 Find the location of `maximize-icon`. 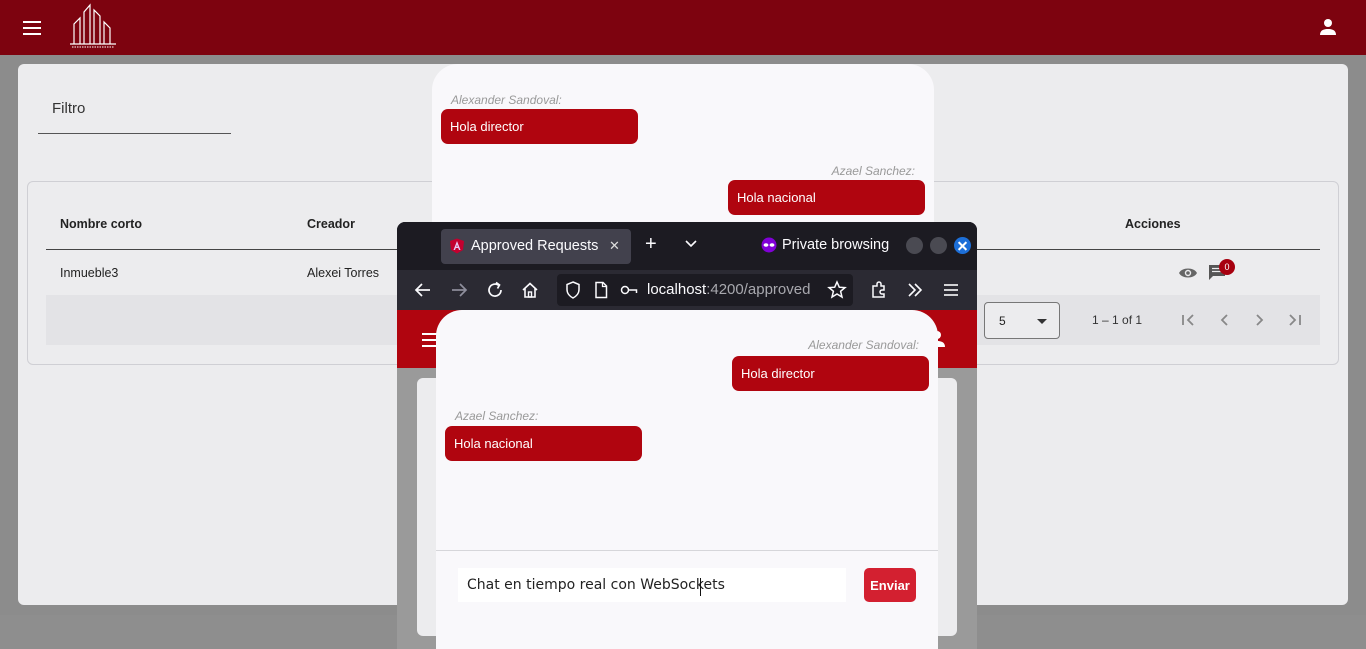

maximize-icon is located at coordinates (938, 245).